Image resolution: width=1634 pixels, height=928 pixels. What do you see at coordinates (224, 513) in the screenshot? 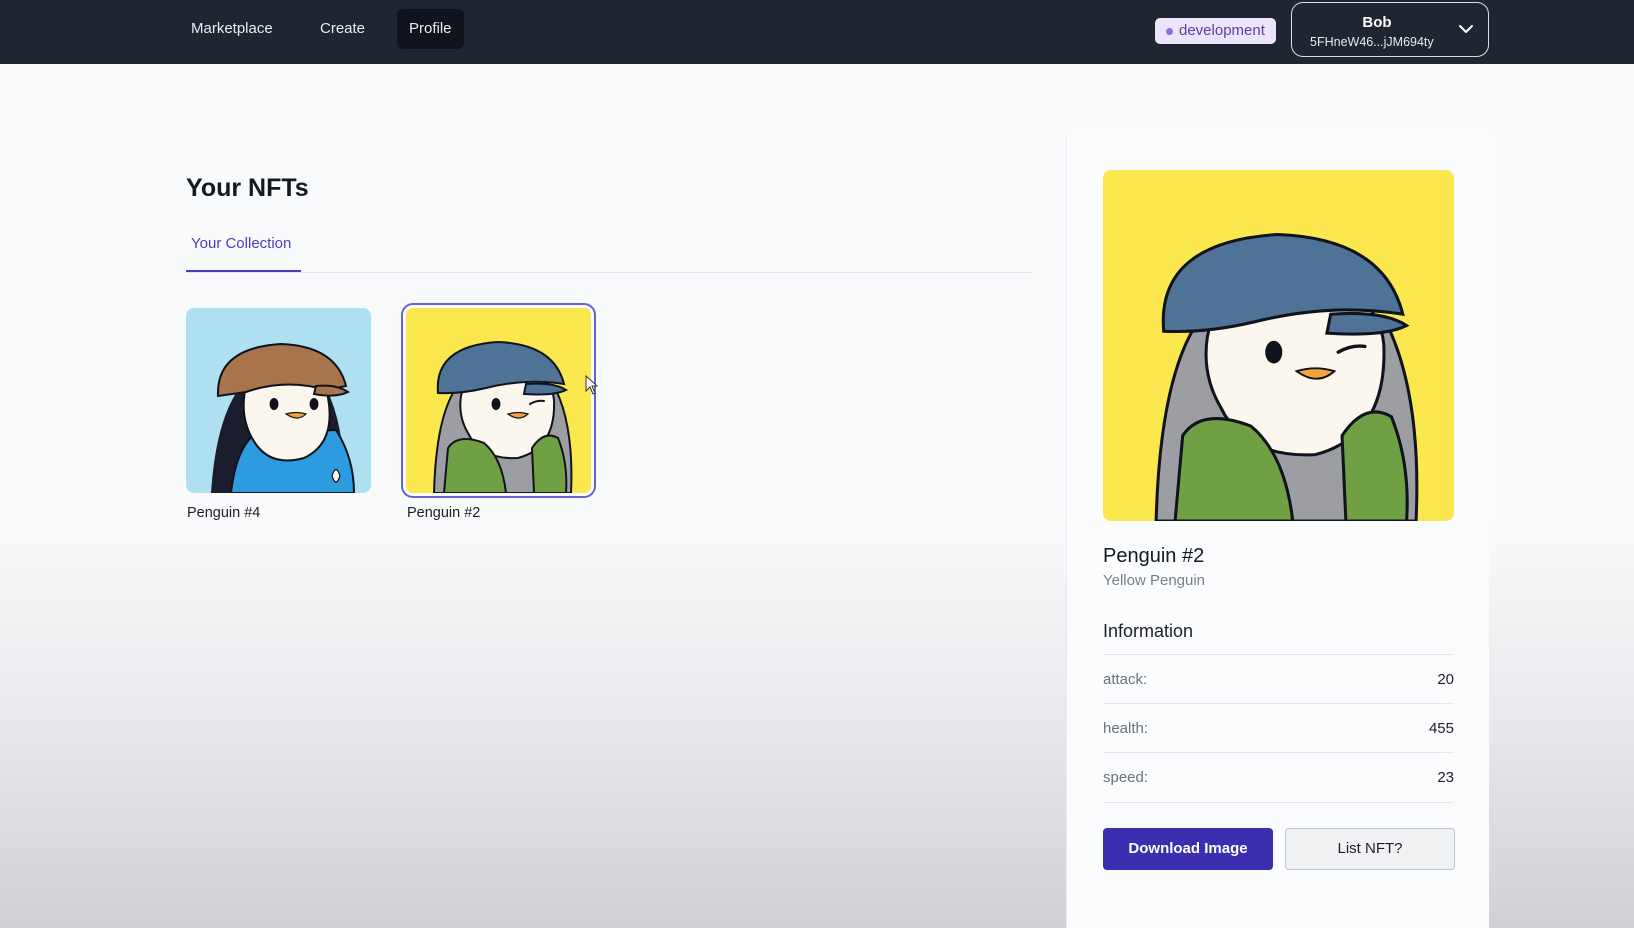
I see `nft-name: Penguin #4` at bounding box center [224, 513].